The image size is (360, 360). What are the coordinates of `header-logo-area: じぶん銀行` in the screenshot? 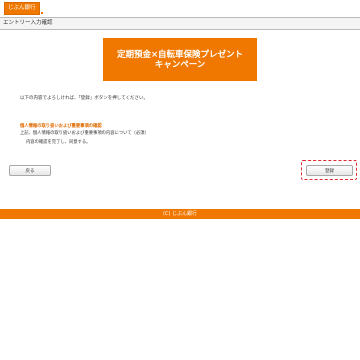 It's located at (23, 8).